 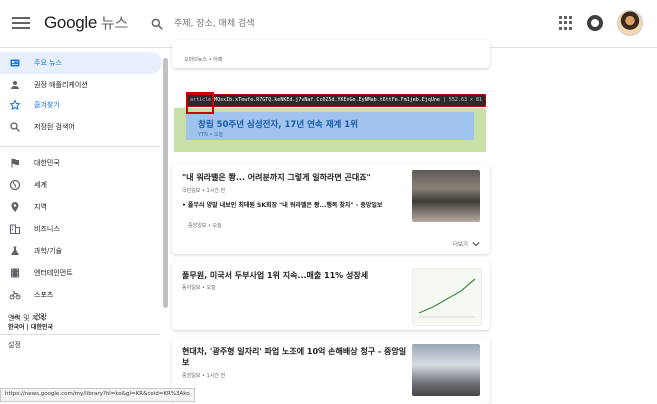 What do you see at coordinates (21, 24) in the screenshot?
I see `main-menu-icon` at bounding box center [21, 24].